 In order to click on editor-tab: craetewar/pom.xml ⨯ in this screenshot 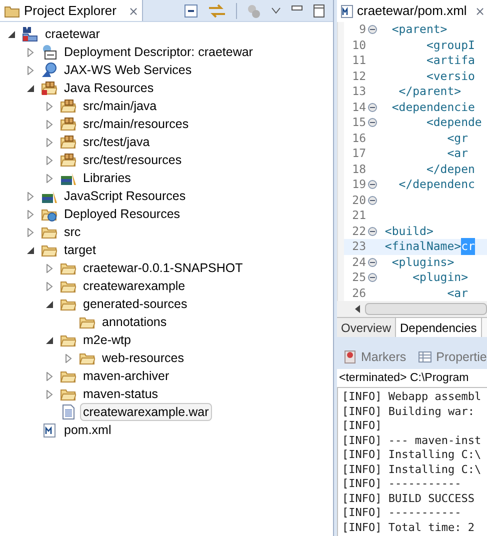, I will do `click(412, 11)`.